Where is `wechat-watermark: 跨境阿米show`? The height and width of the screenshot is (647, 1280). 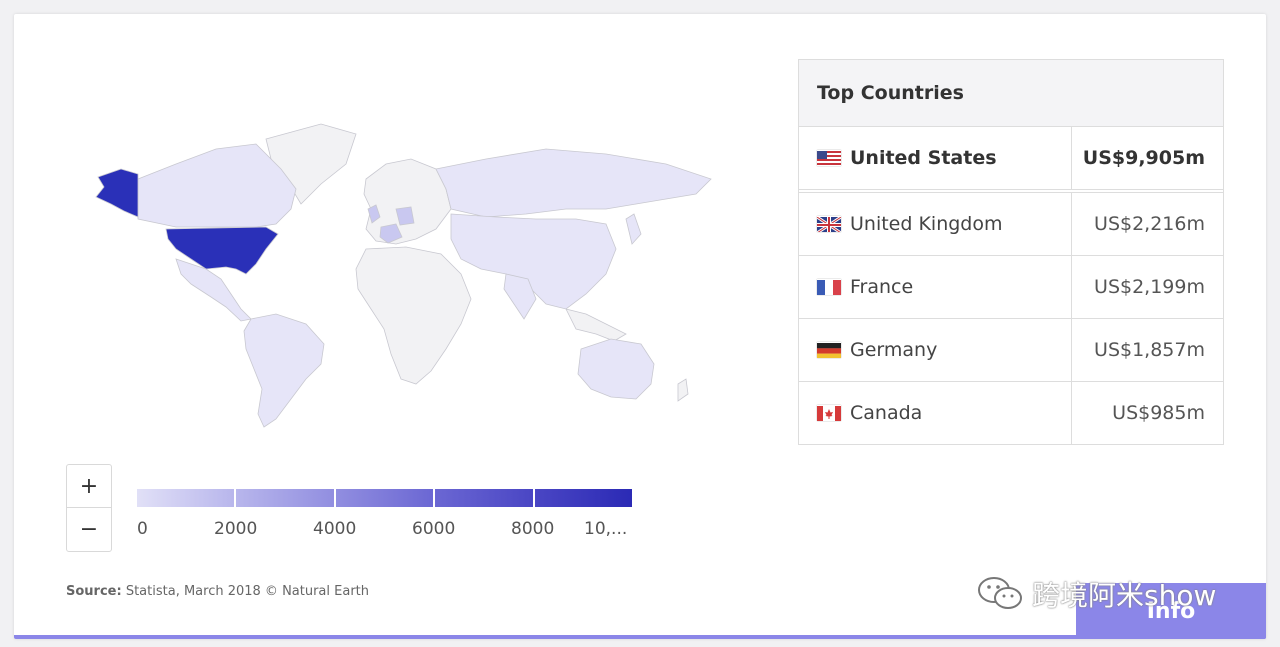
wechat-watermark: 跨境阿米show is located at coordinates (1096, 594).